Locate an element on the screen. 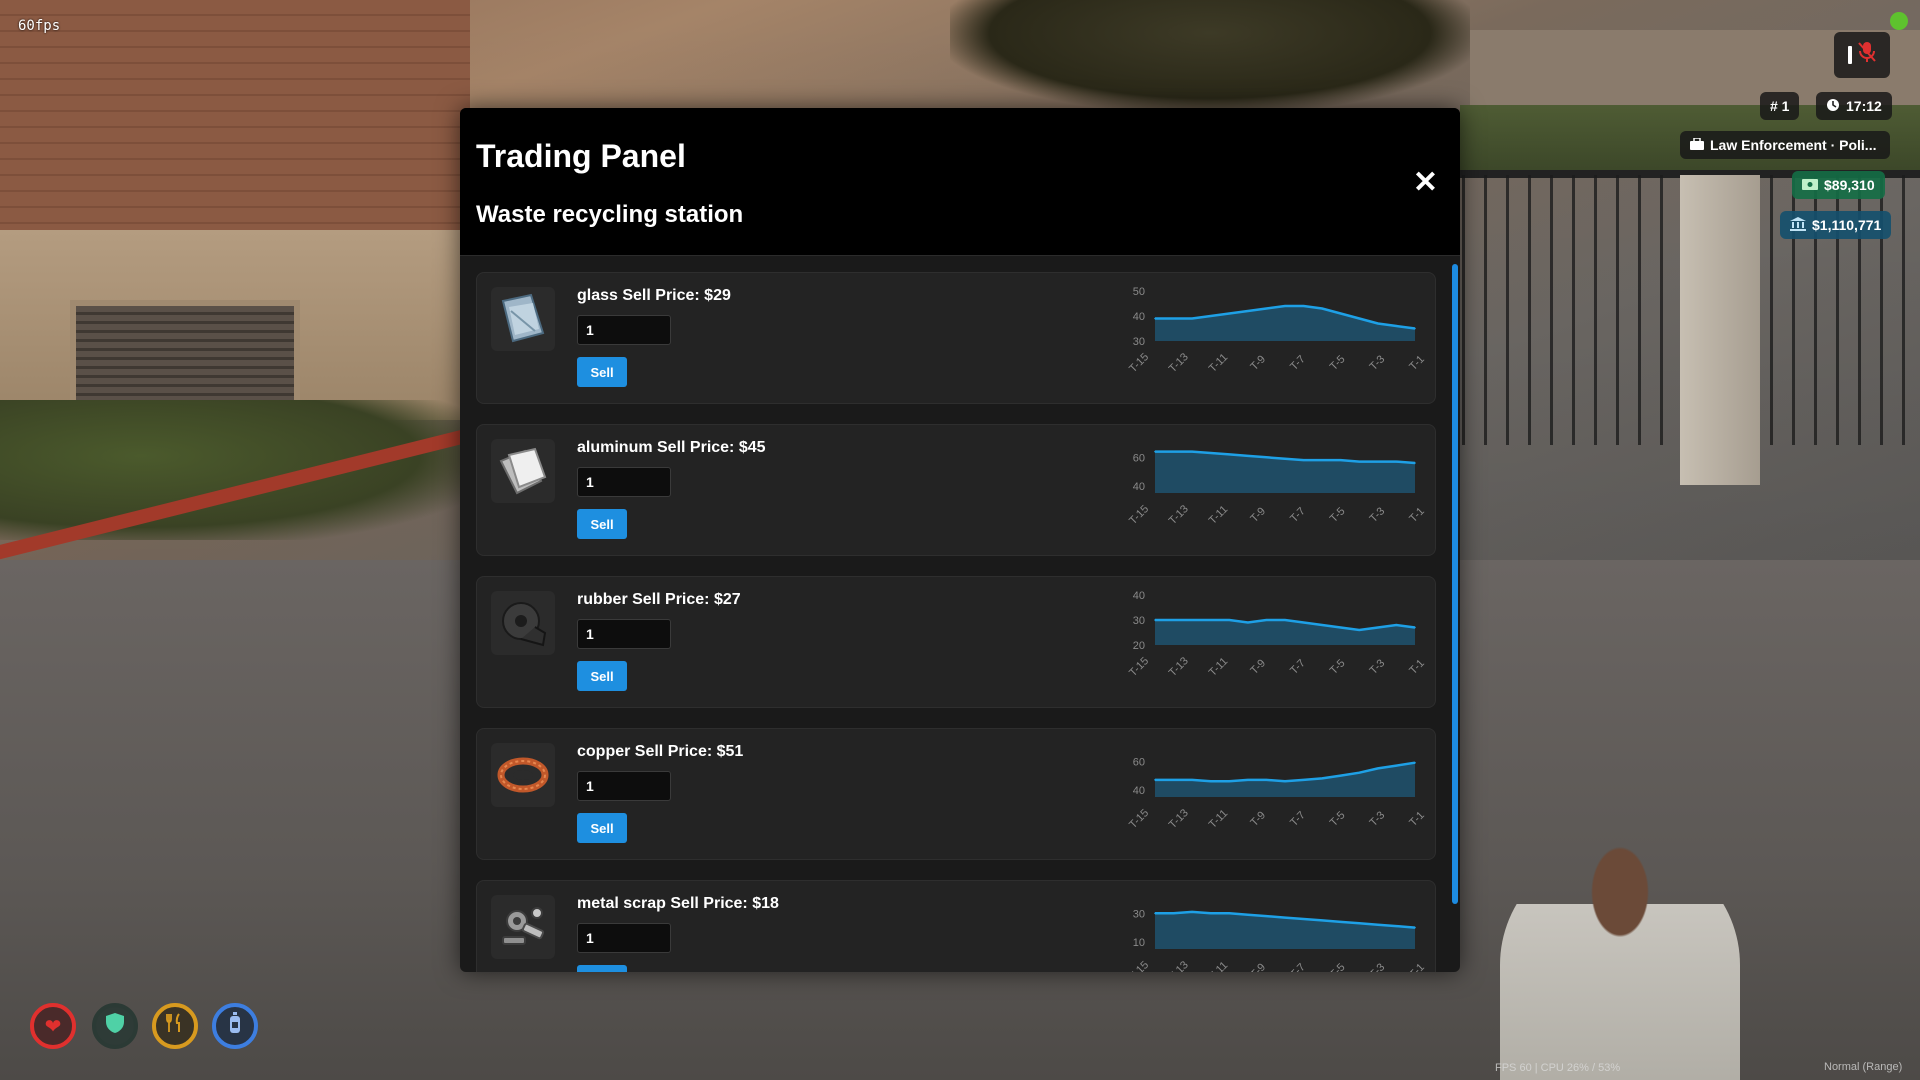 The image size is (1920, 1080). price-history-chart-aluminum: 40 60 T-15 T-13 T-11 T-9 T-7 T-5 T-3 T-1 is located at coordinates (1277, 488).